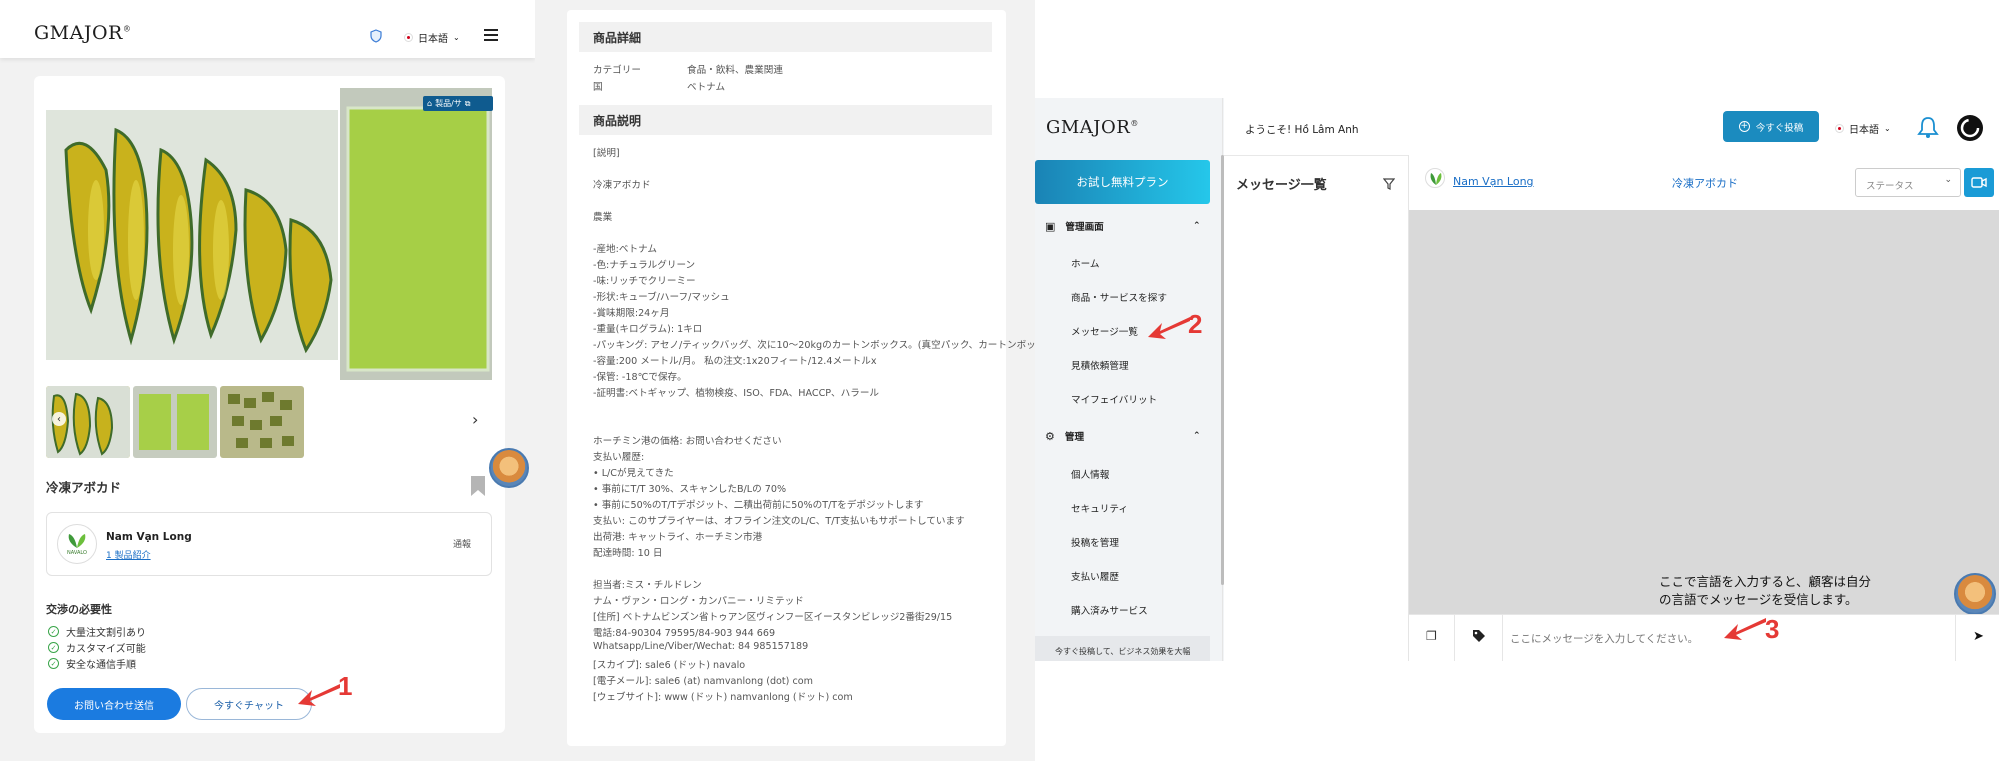  Describe the element at coordinates (92, 663) in the screenshot. I see `negotiation-item: ✓ 安全な通信手順` at that location.